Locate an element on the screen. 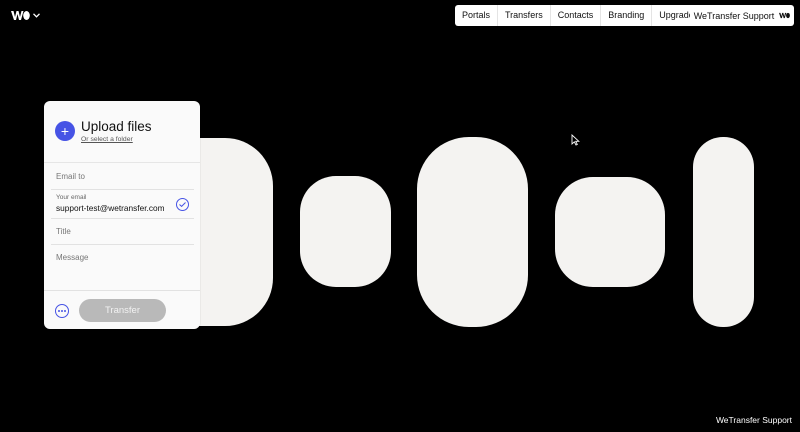 This screenshot has height=432, width=800. your-email-field: Your email support-test@wetransfer.com is located at coordinates (122, 204).